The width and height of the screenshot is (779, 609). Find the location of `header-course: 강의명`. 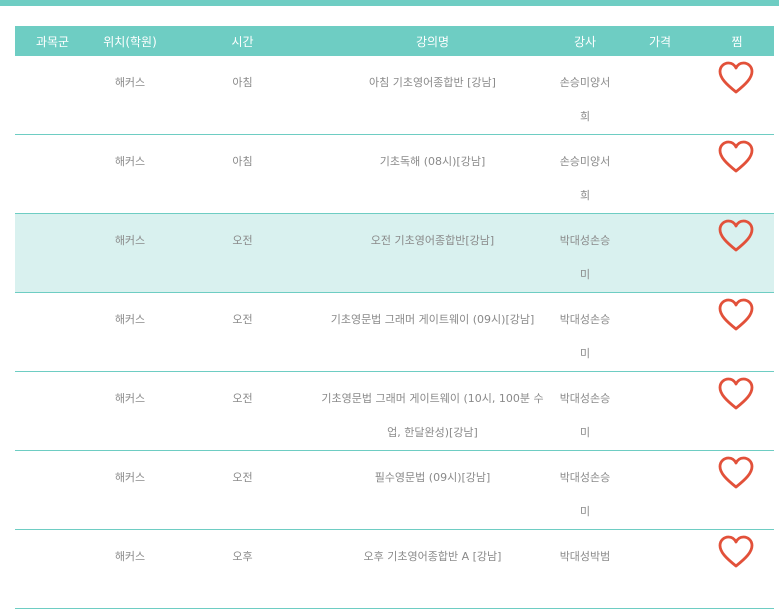

header-course: 강의명 is located at coordinates (432, 41).